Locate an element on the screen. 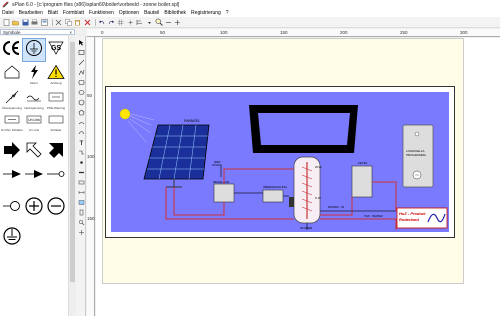  zoom-dropdown-icon is located at coordinates (149, 22).